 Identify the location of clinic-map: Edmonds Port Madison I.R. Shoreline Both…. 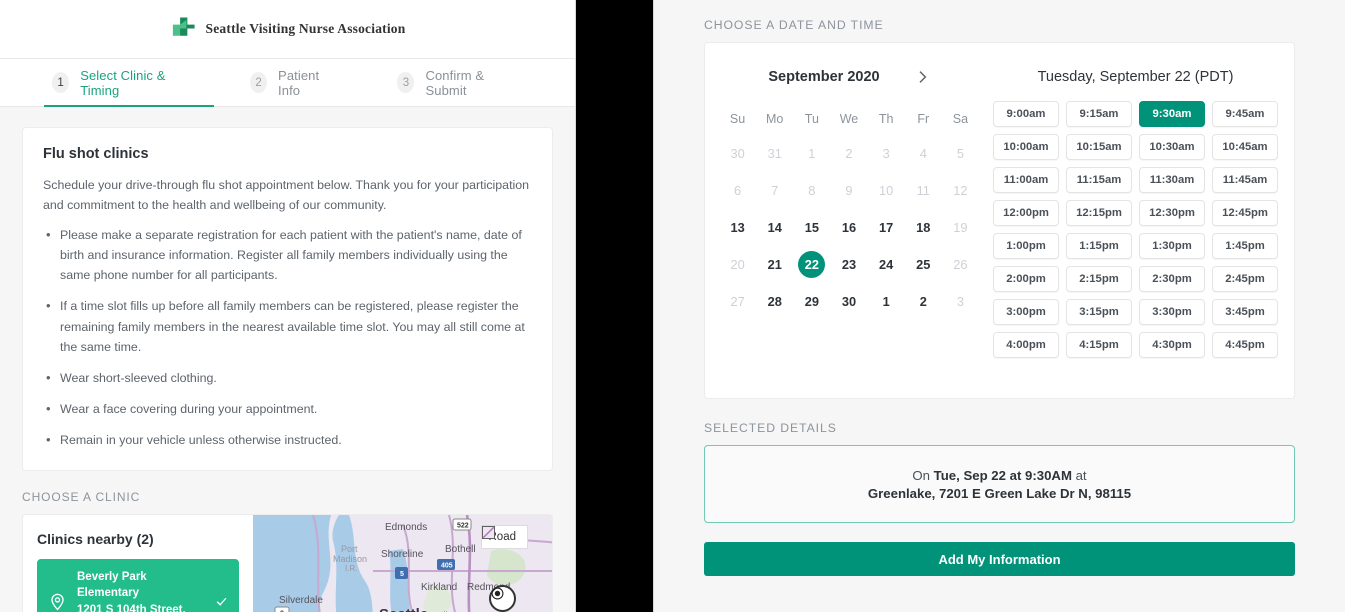
(402, 563).